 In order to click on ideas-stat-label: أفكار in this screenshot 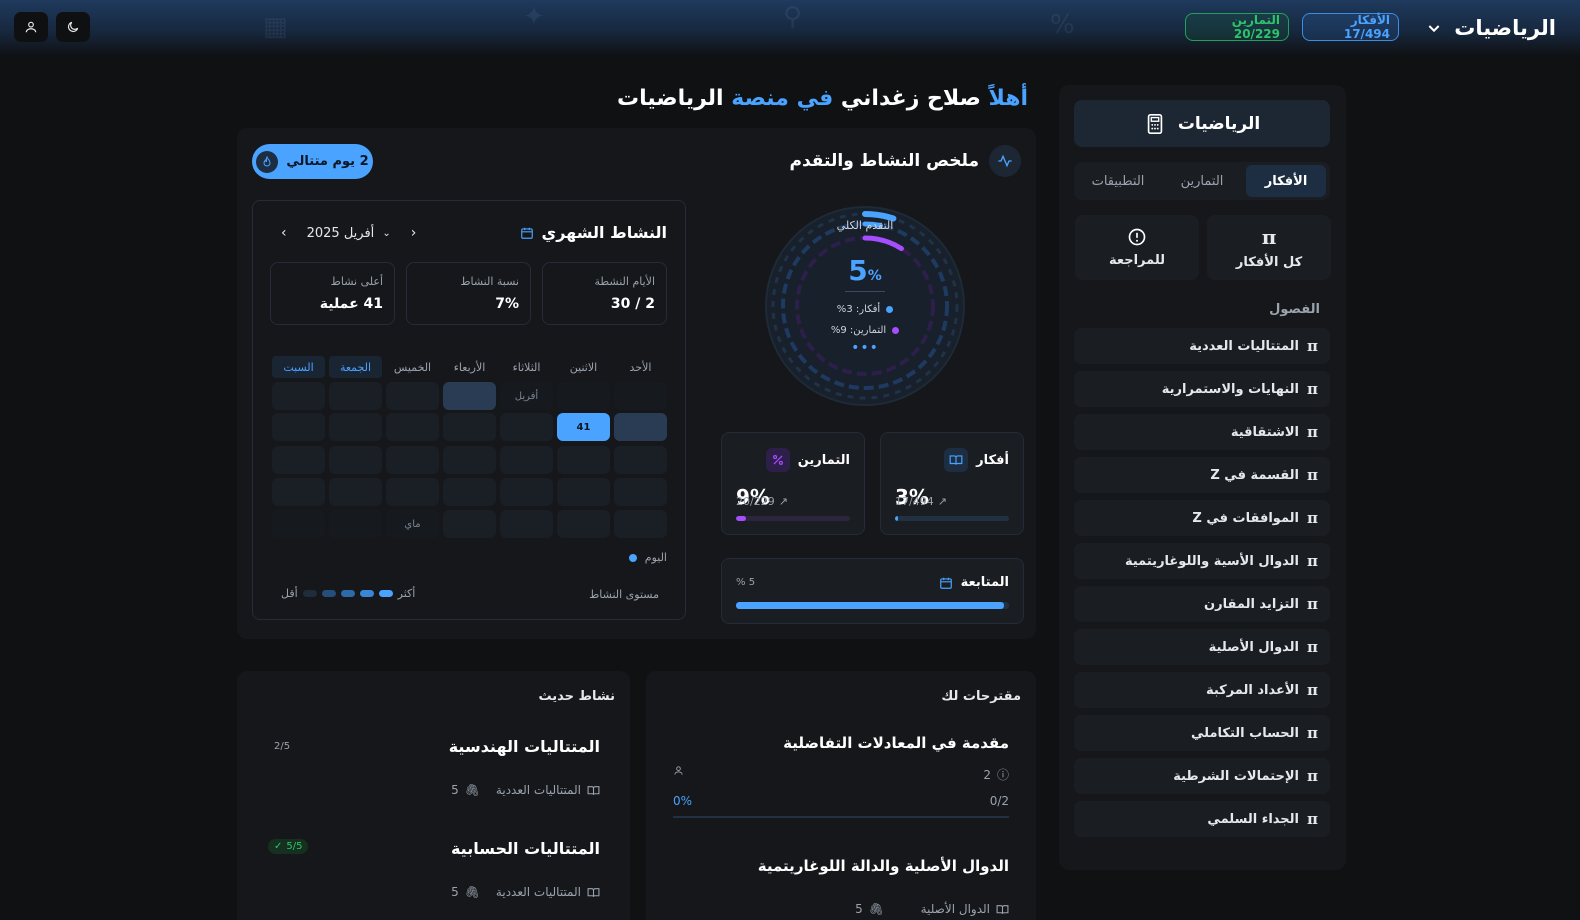, I will do `click(992, 460)`.